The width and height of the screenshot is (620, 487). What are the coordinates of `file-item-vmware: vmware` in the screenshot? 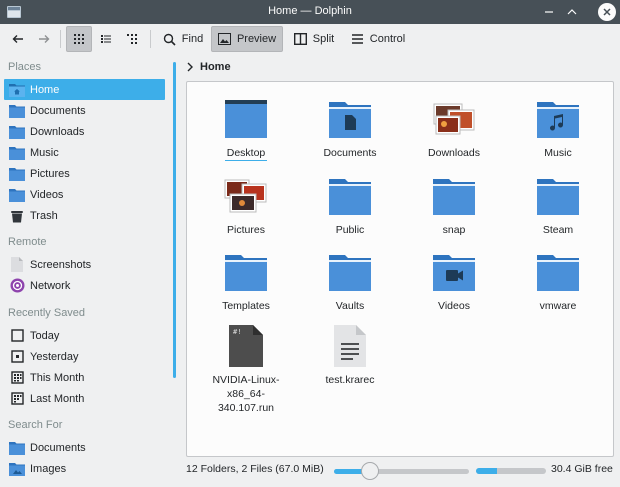 It's located at (558, 281).